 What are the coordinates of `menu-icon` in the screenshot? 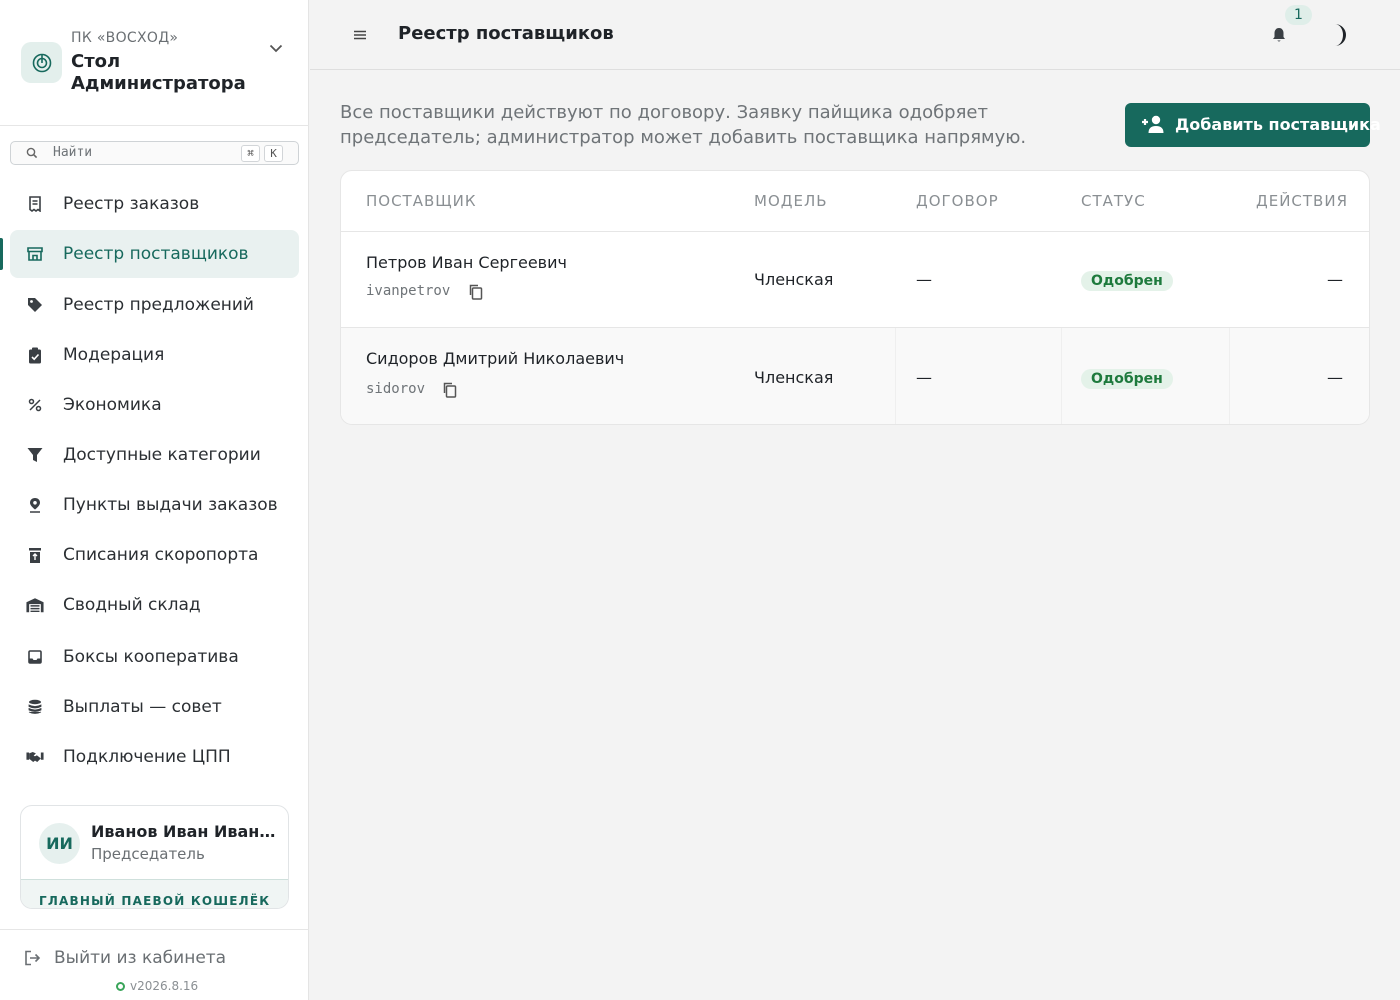 It's located at (360, 35).